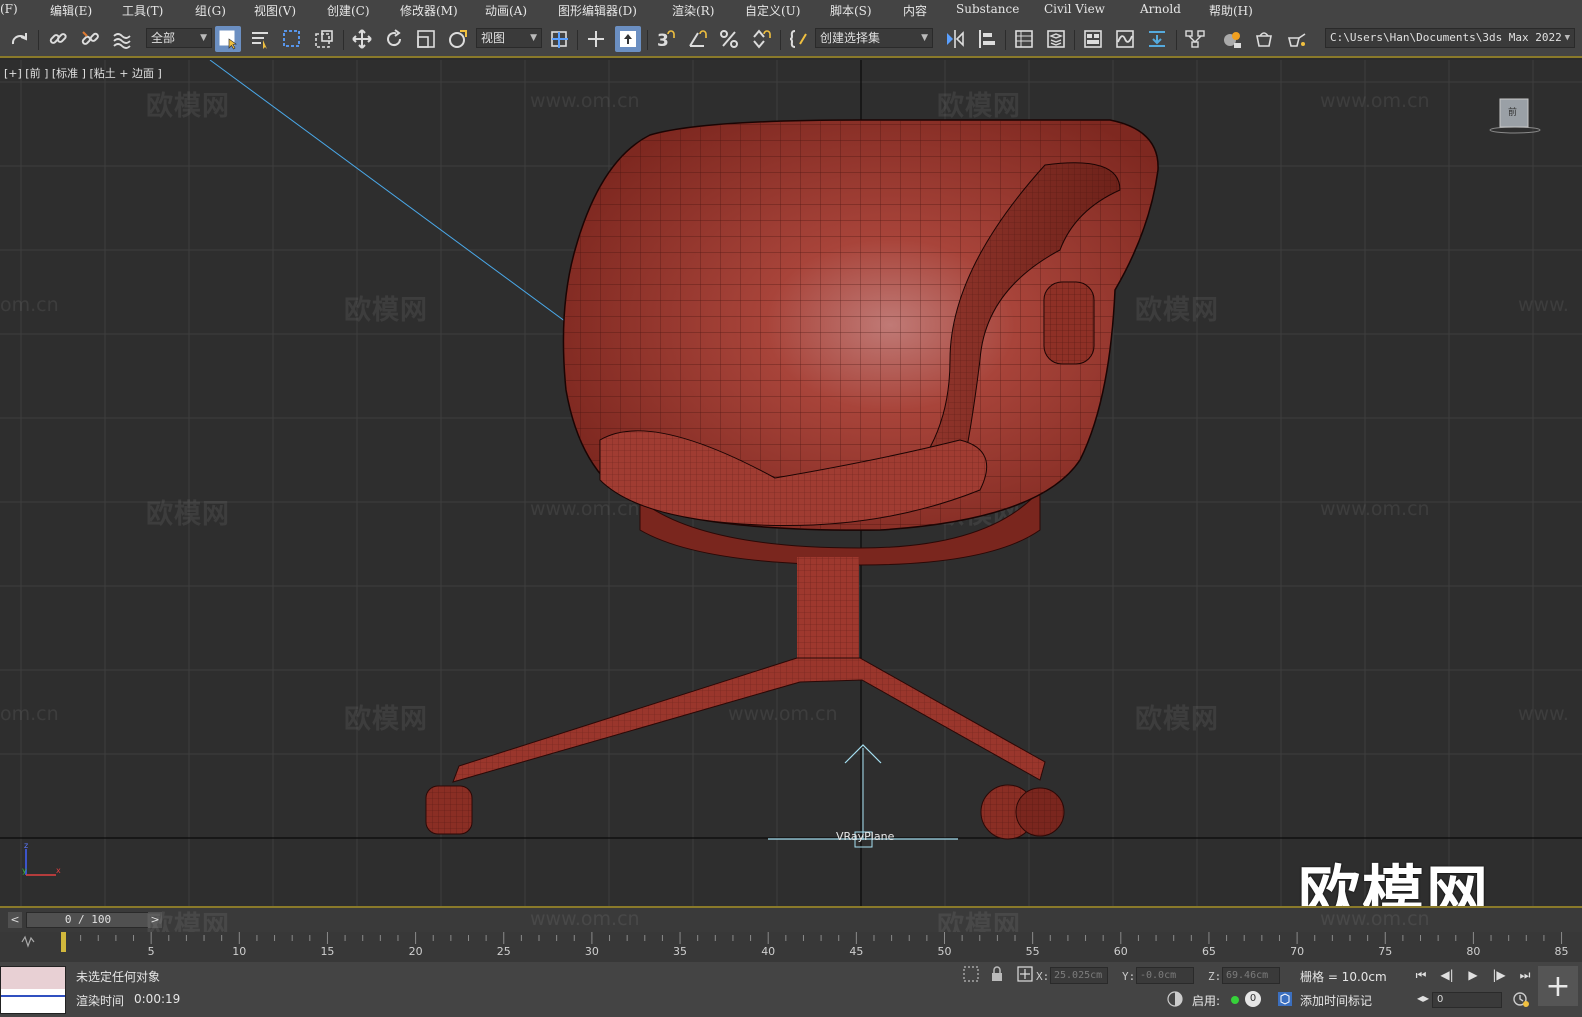  Describe the element at coordinates (26, 846) in the screenshot. I see `axis-z-label: z` at that location.